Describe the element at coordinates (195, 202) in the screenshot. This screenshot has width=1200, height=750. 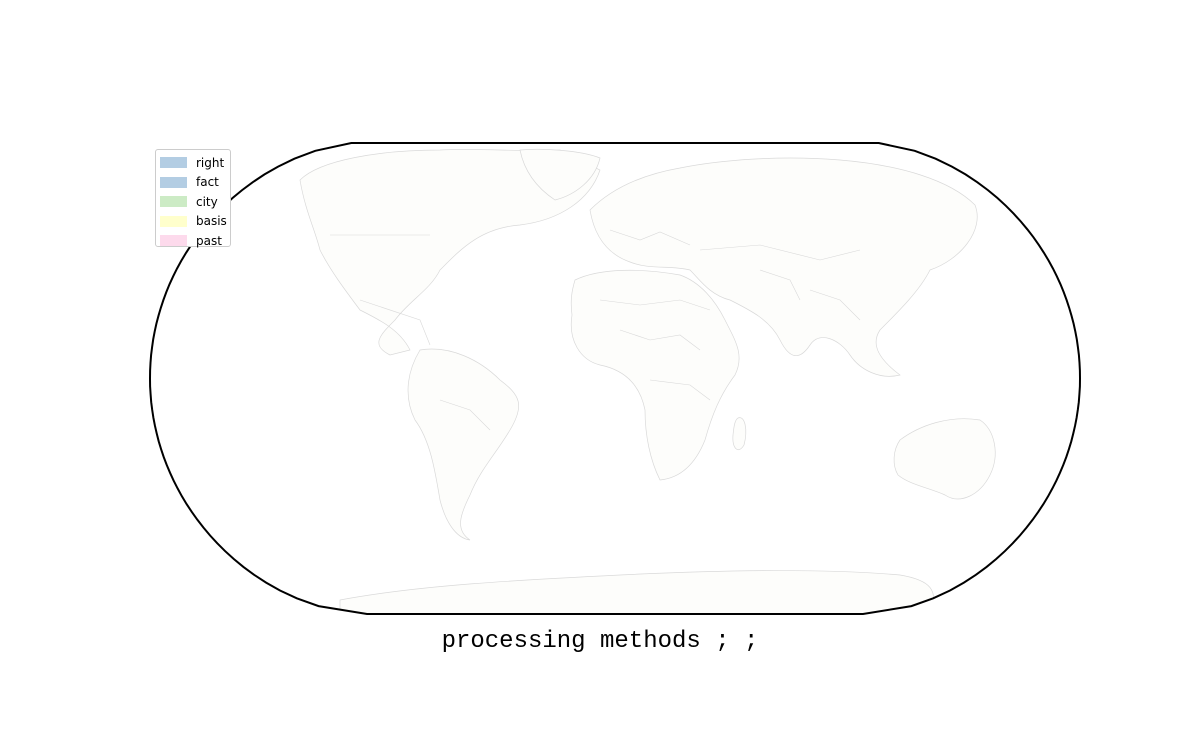
I see `legend-item-city: city` at that location.